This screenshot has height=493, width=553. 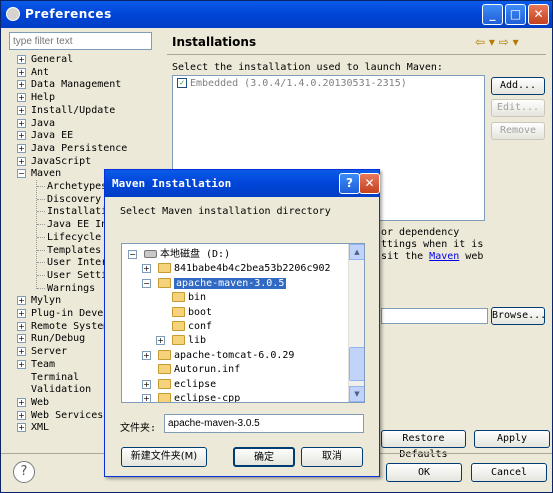 I want to click on tree-item-label: General, so click(x=52, y=59).